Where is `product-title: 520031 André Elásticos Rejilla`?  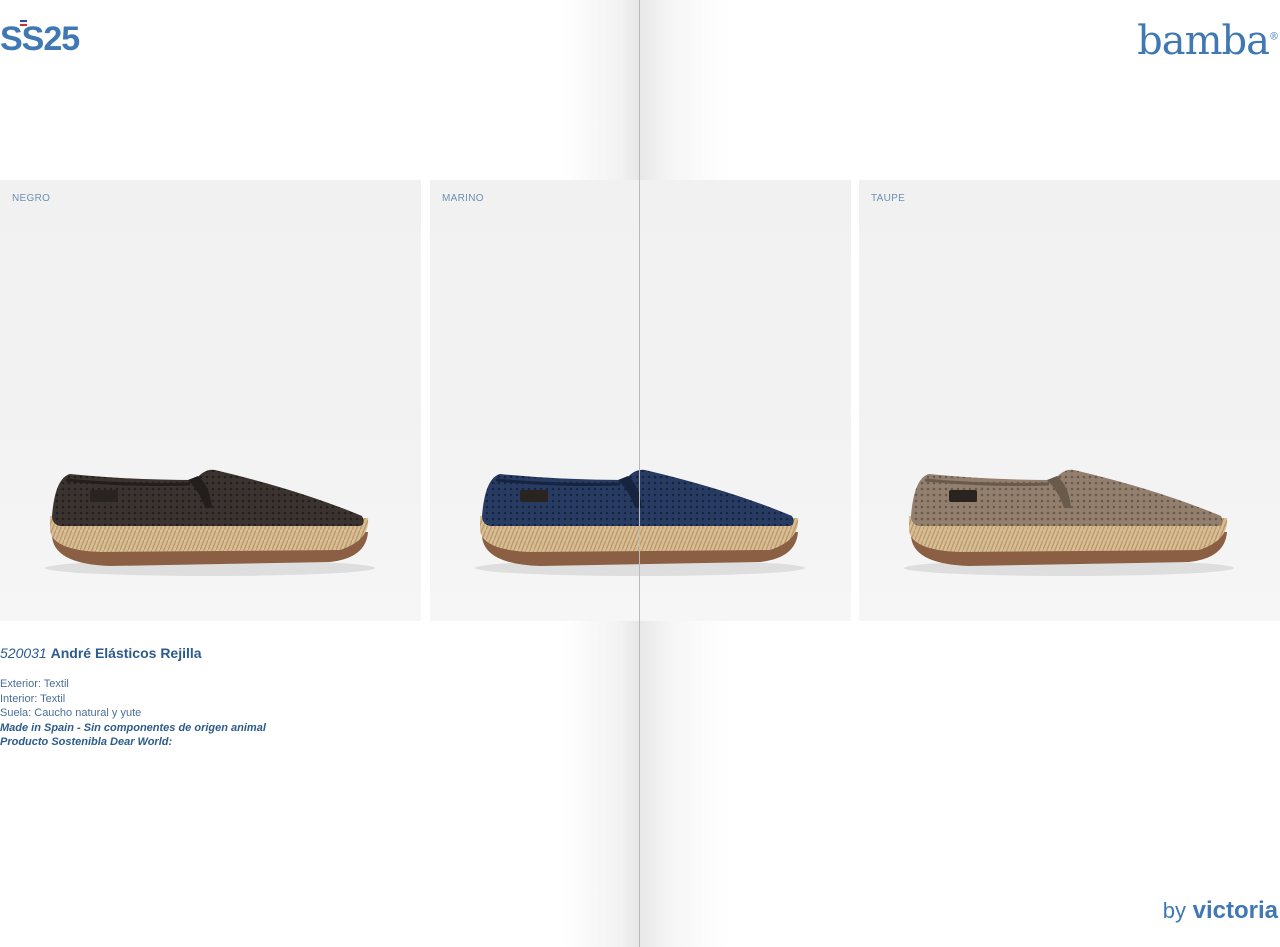 product-title: 520031 André Elásticos Rejilla is located at coordinates (101, 653).